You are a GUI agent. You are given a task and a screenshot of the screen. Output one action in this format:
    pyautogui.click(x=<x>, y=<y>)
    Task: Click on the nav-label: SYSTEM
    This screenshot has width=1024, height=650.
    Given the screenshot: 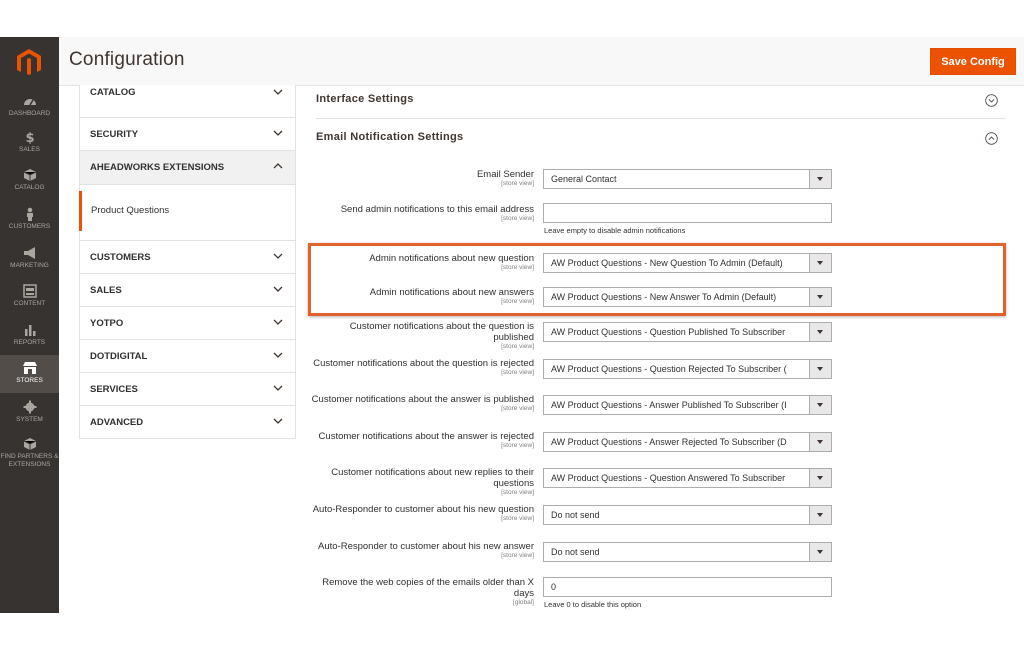 What is the action you would take?
    pyautogui.click(x=29, y=419)
    